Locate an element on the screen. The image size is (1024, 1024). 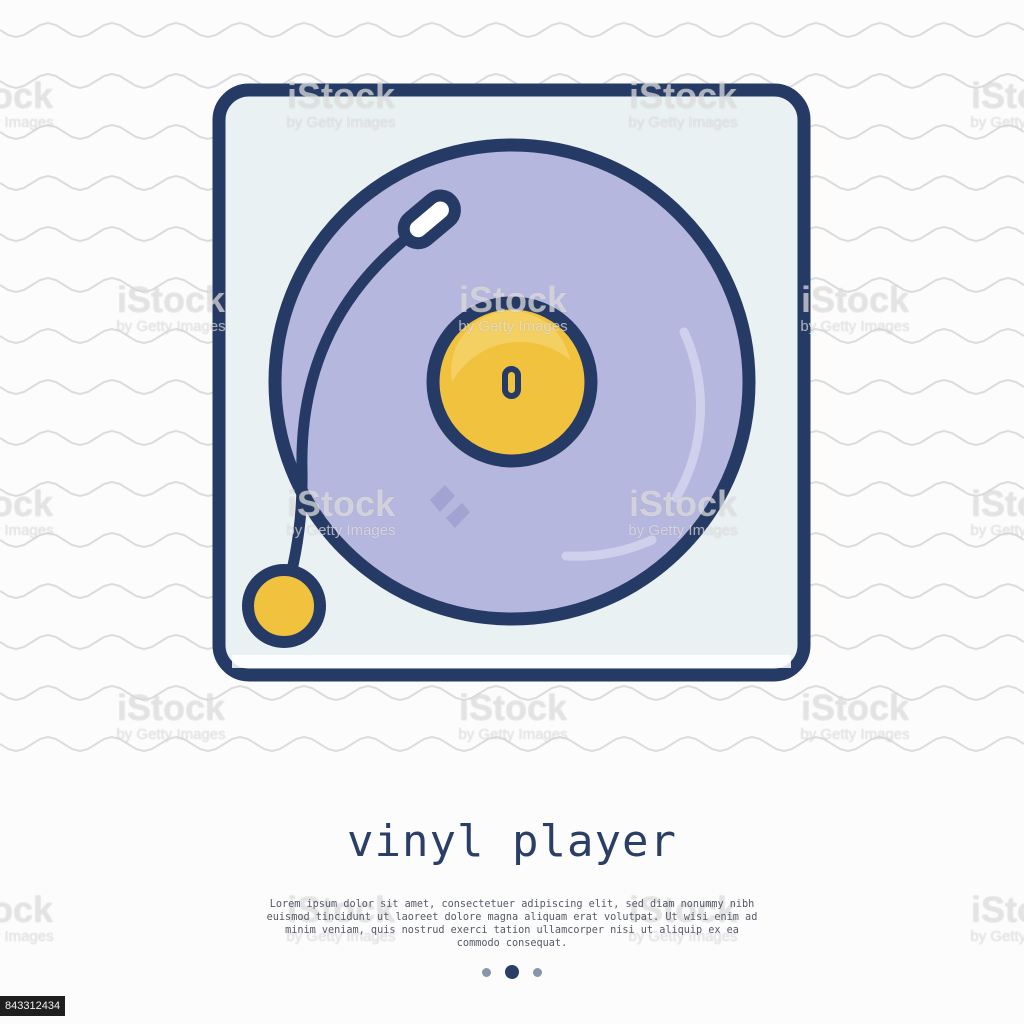
spindle-icon is located at coordinates (511, 382).